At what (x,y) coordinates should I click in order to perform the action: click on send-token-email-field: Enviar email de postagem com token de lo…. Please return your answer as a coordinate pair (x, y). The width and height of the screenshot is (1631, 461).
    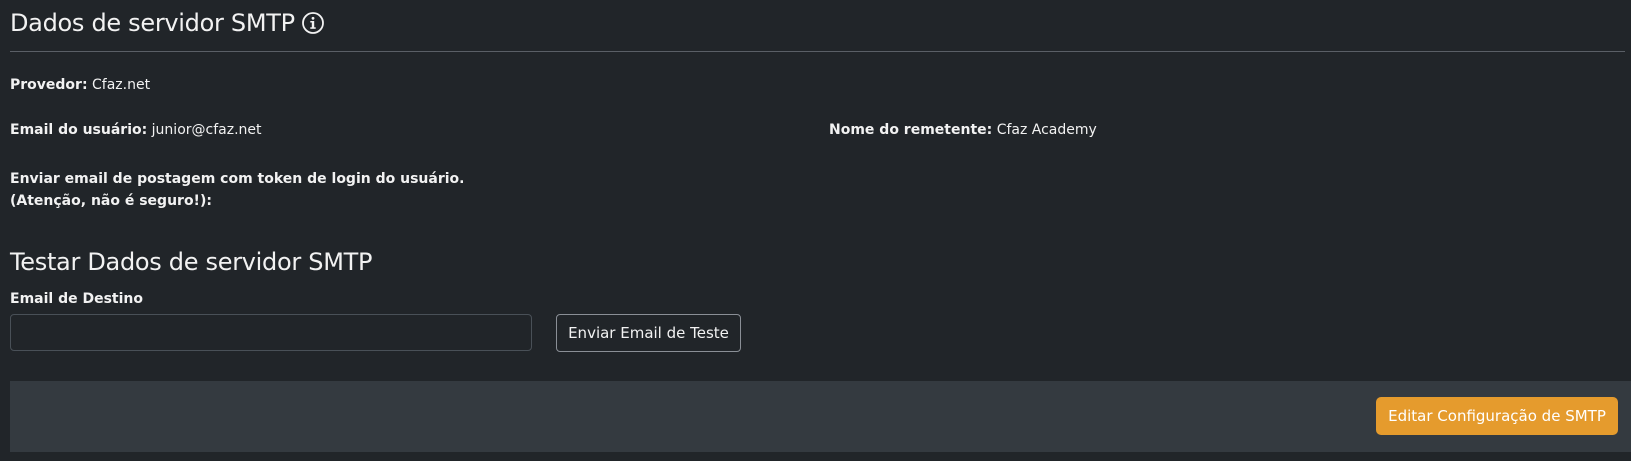
    Looking at the image, I should click on (277, 190).